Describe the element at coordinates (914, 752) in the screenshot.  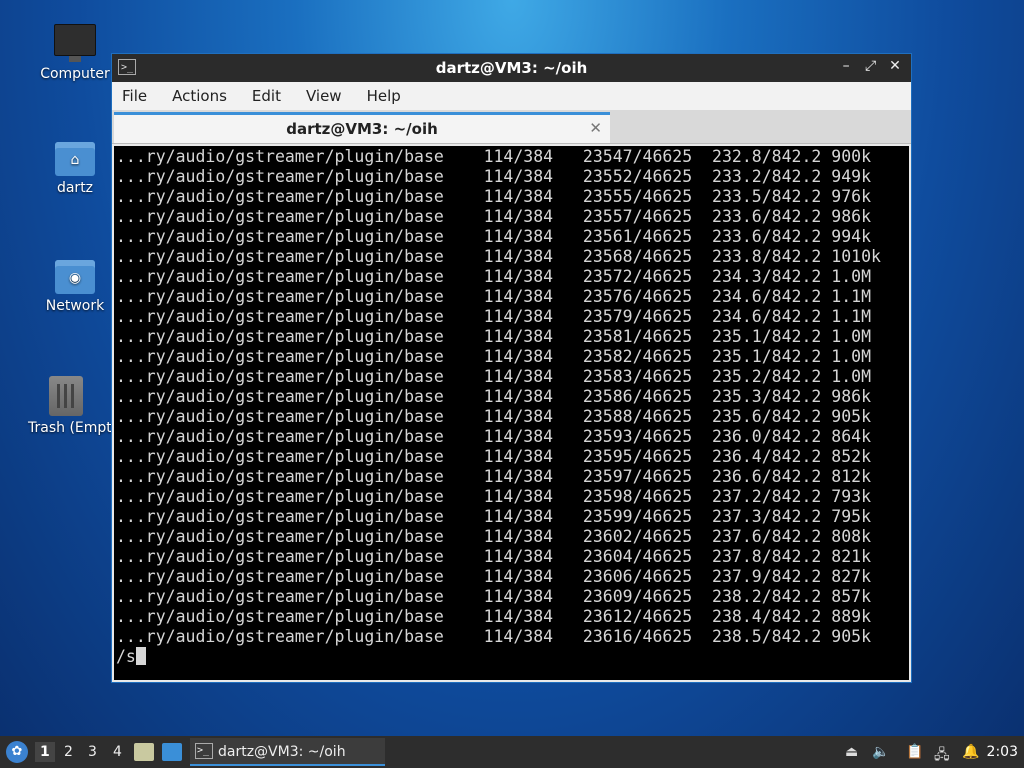
I see `clipboard-icon: 📋` at that location.